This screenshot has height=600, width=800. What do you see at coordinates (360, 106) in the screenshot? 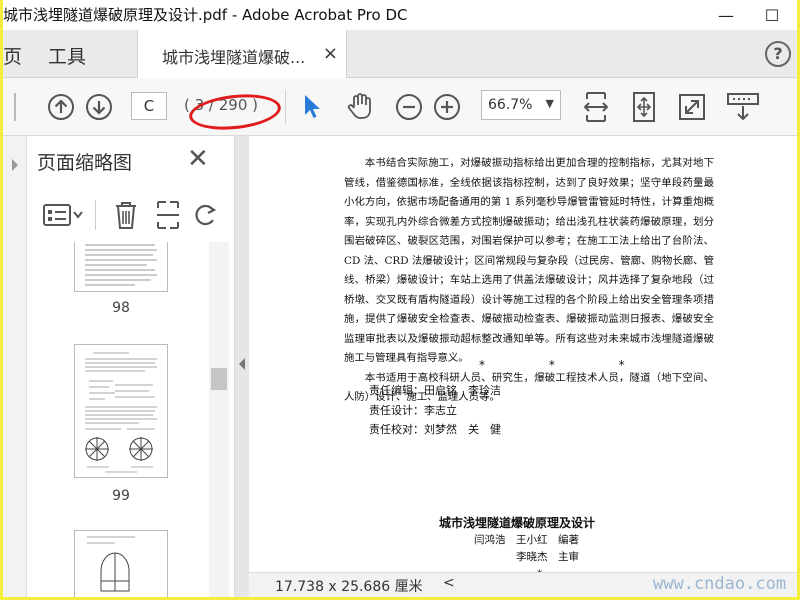
I see `hand-tool-icon` at bounding box center [360, 106].